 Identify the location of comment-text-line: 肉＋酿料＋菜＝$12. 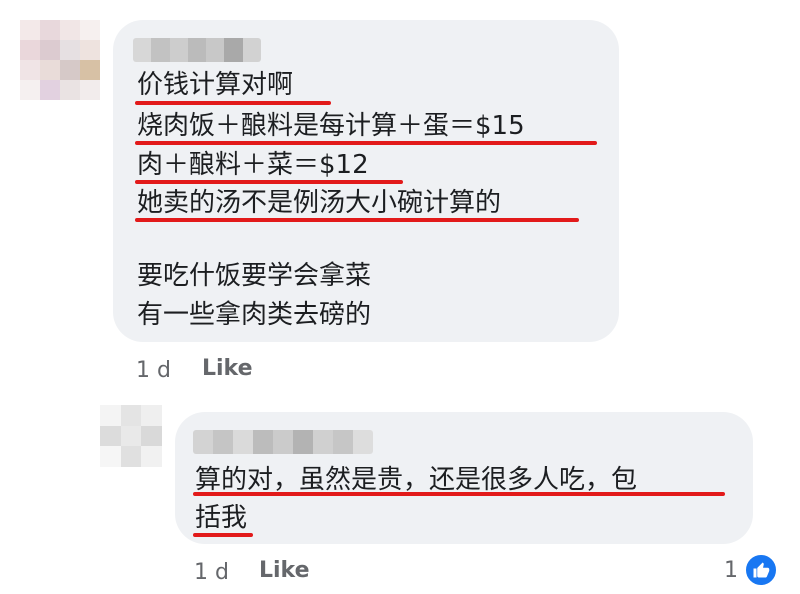
(253, 165).